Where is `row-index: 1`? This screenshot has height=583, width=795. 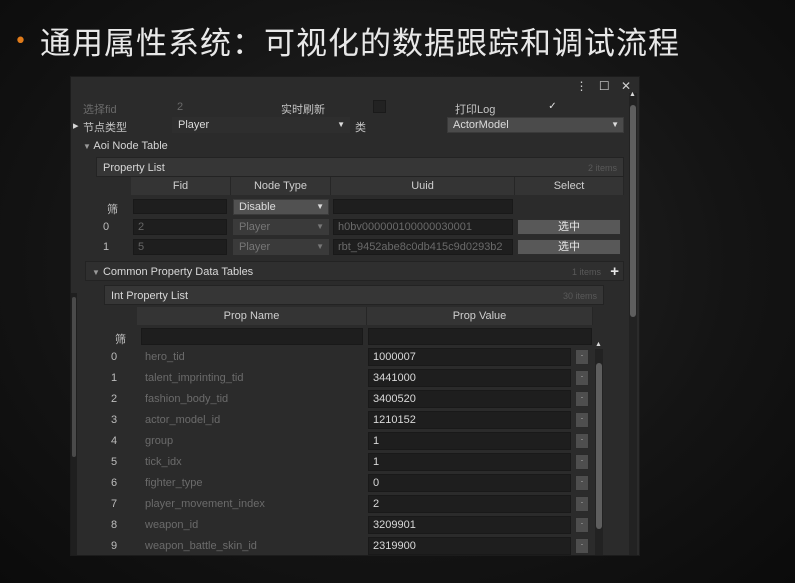
row-index: 1 is located at coordinates (106, 247).